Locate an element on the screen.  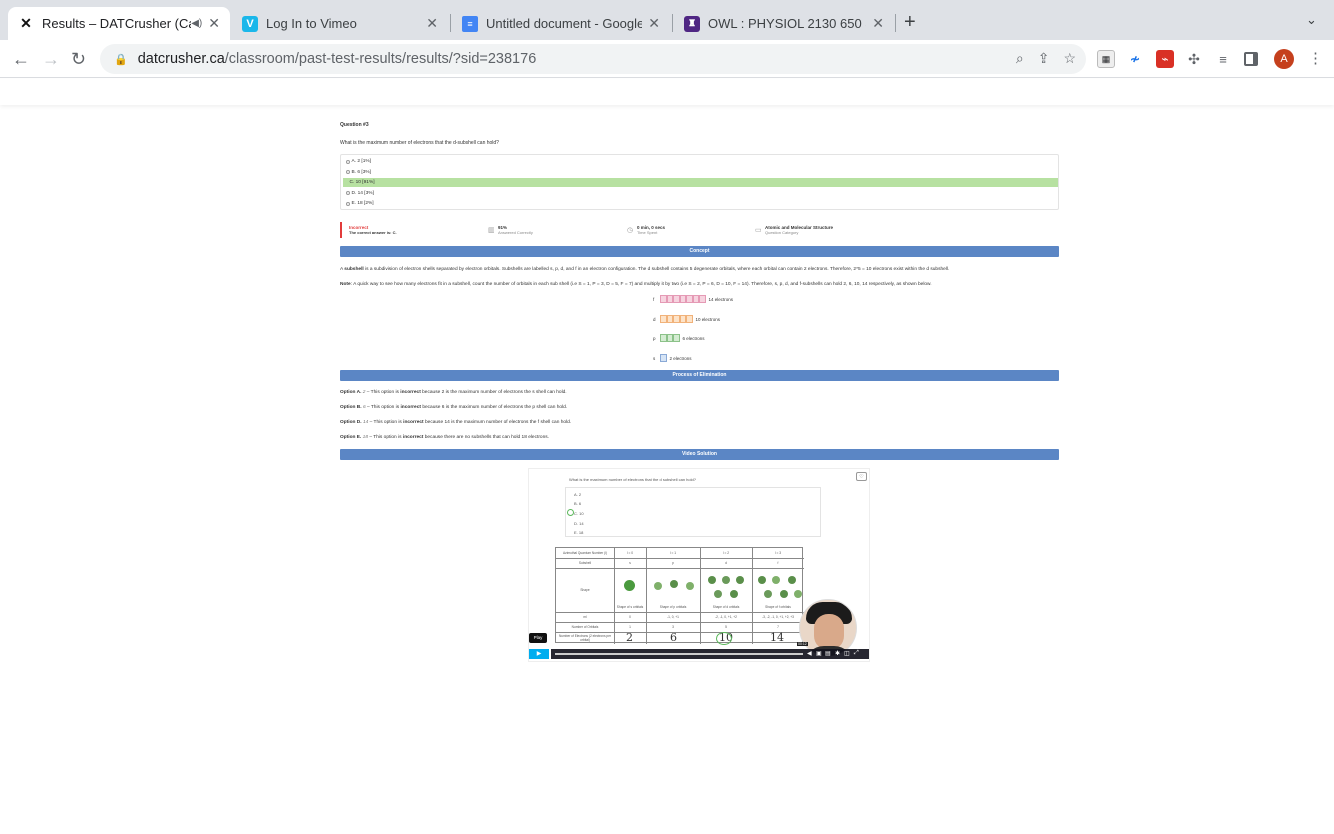
orbital-label: s is located at coordinates (654, 358).